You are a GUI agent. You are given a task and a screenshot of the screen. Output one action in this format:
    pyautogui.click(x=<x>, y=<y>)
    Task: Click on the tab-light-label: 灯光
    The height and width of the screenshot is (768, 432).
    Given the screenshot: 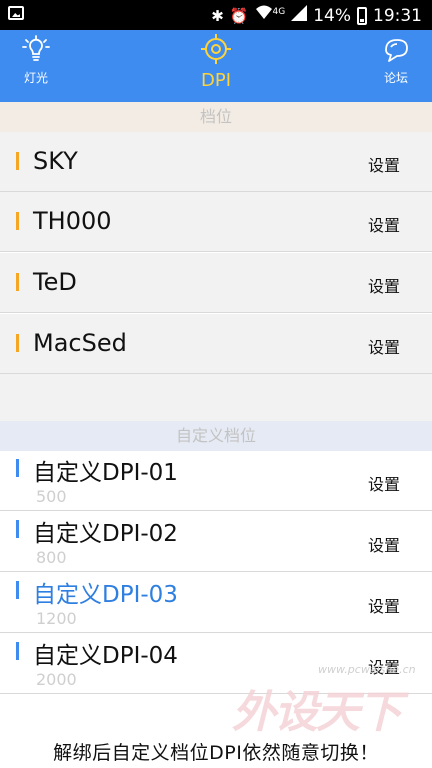 What is the action you would take?
    pyautogui.click(x=35, y=78)
    